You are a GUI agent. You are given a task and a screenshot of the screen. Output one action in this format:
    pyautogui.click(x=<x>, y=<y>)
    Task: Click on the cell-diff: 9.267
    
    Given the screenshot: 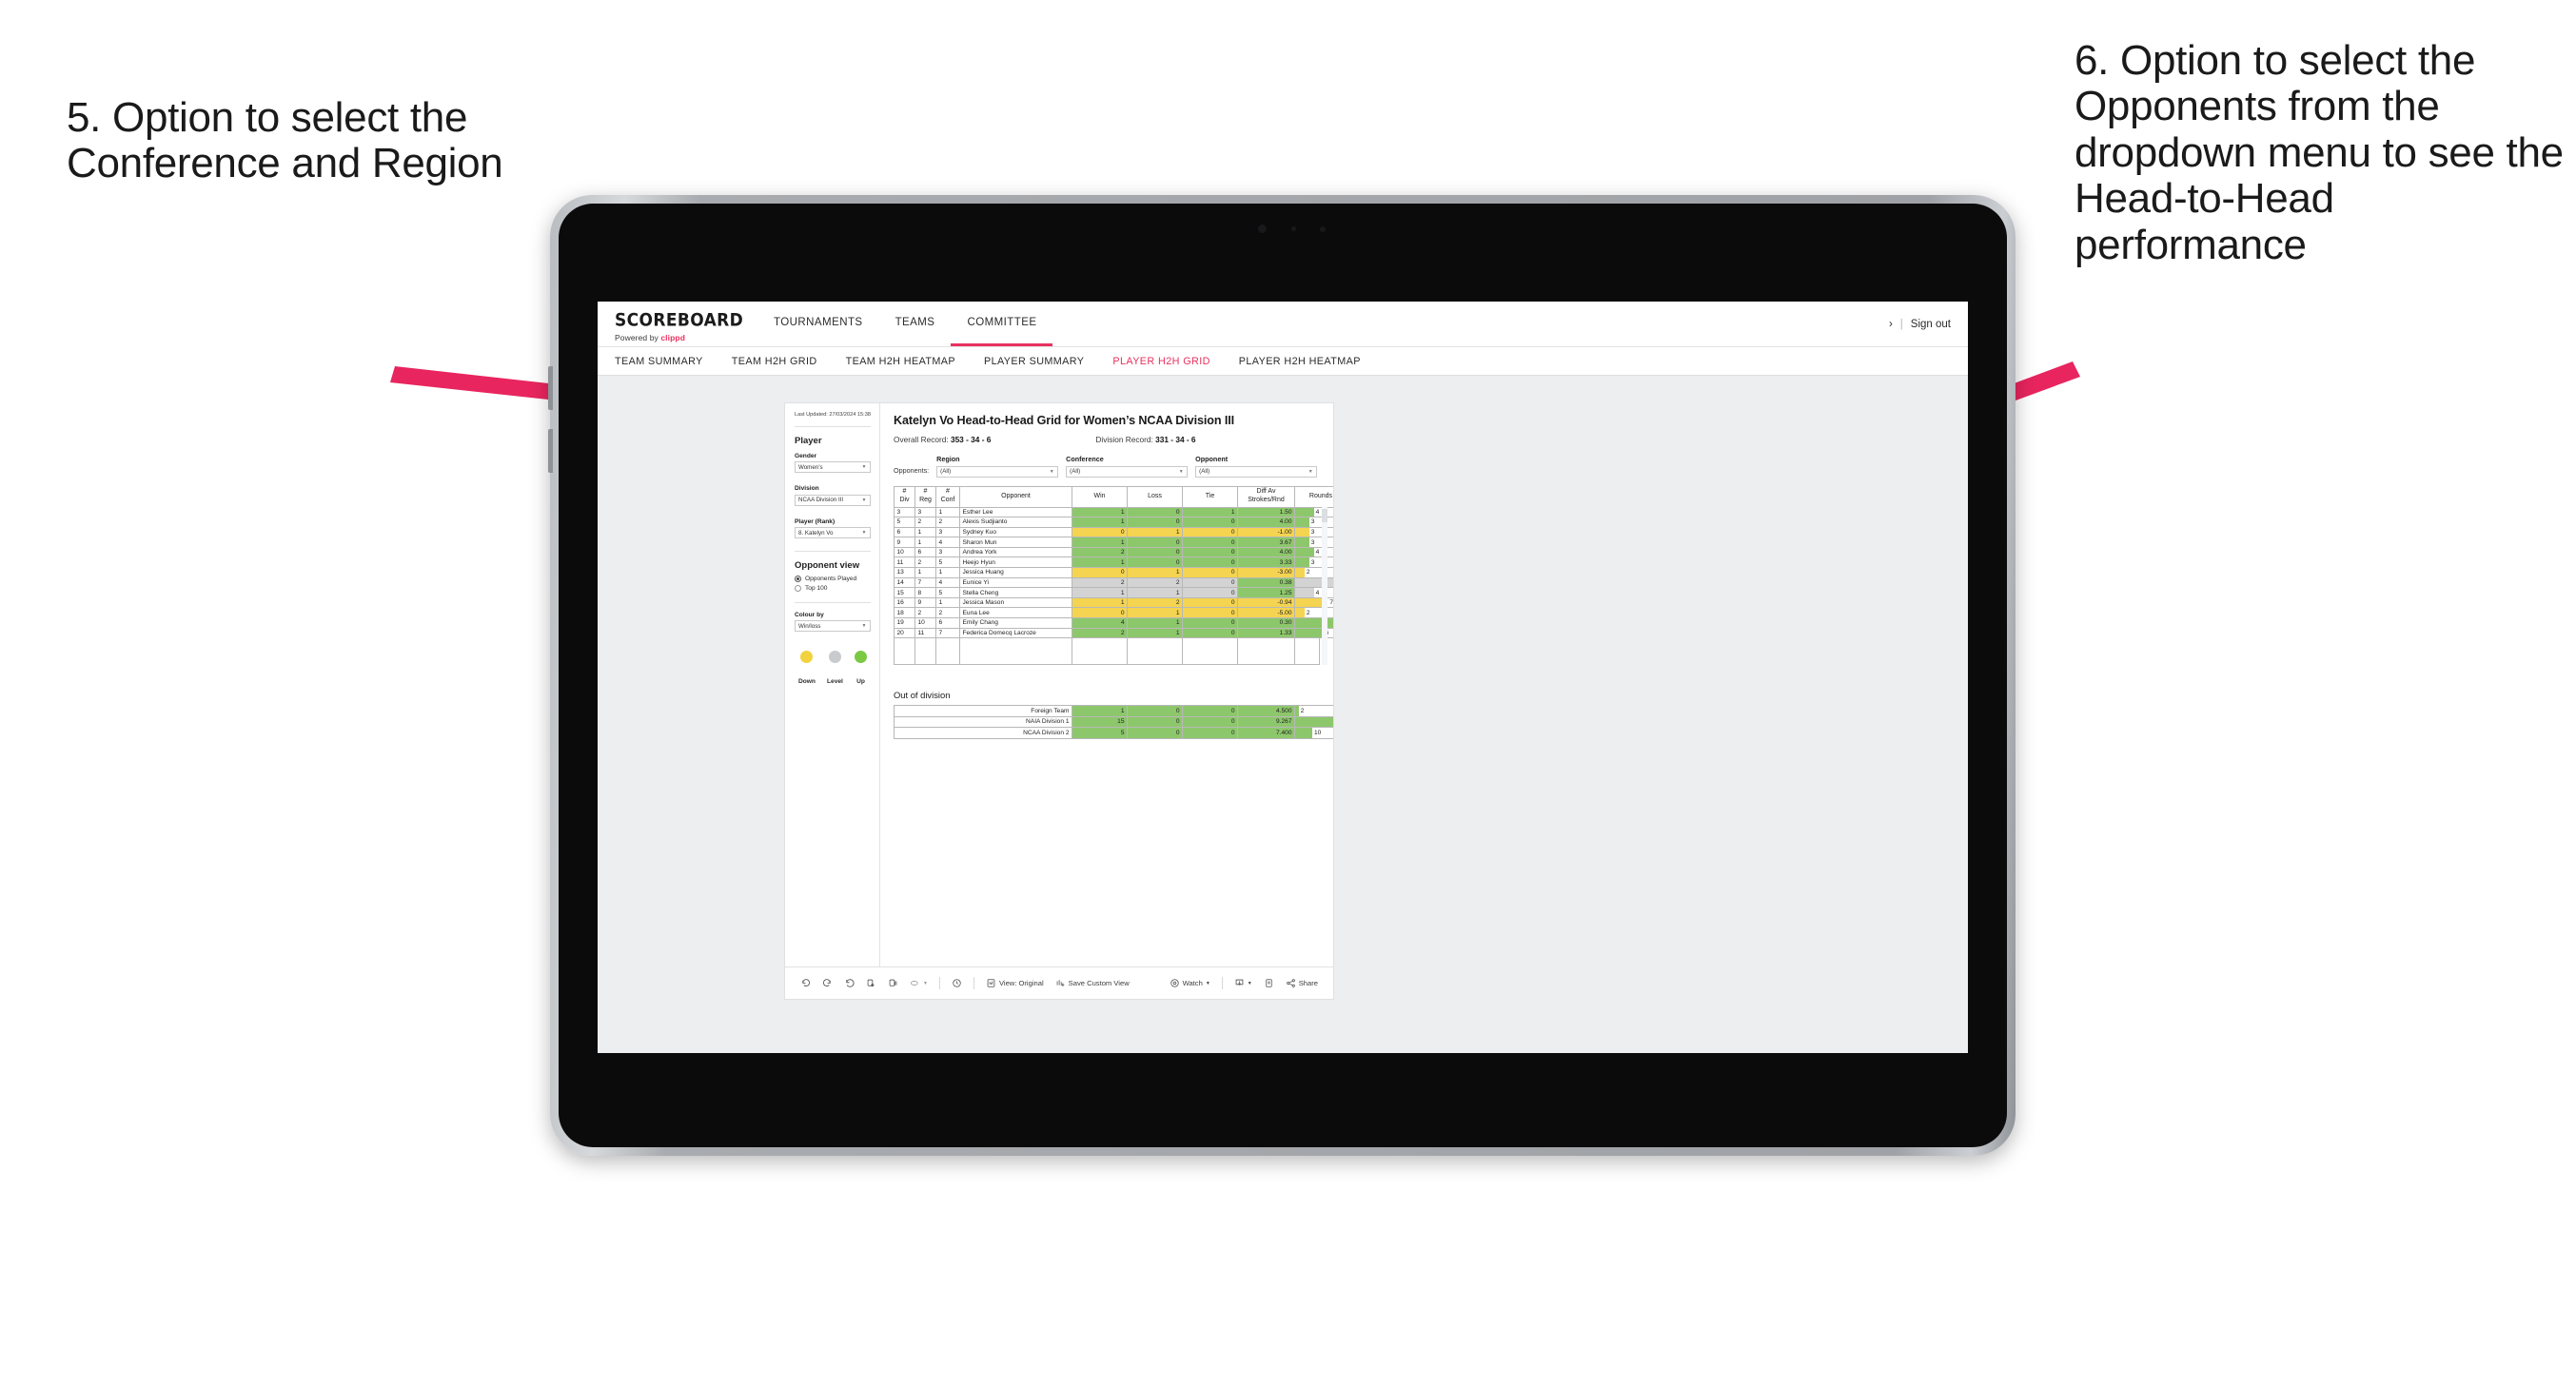 What is the action you would take?
    pyautogui.click(x=1266, y=722)
    